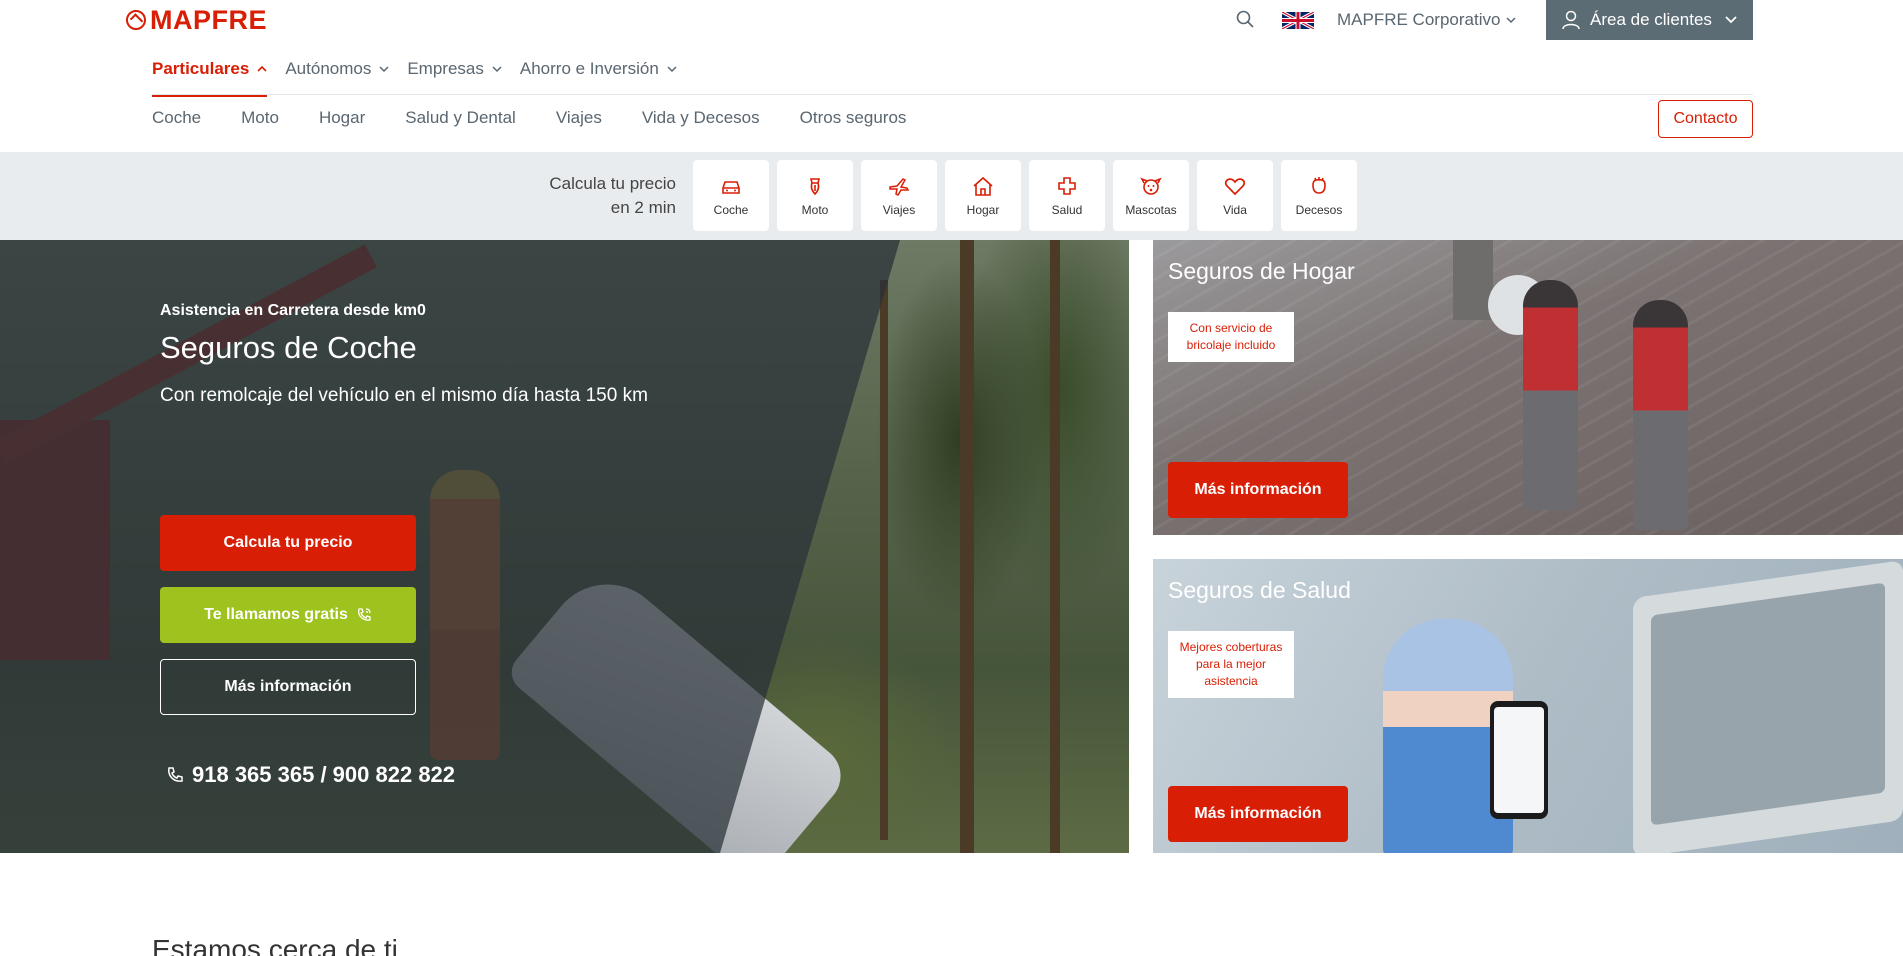  What do you see at coordinates (899, 186) in the screenshot?
I see `plane-icon` at bounding box center [899, 186].